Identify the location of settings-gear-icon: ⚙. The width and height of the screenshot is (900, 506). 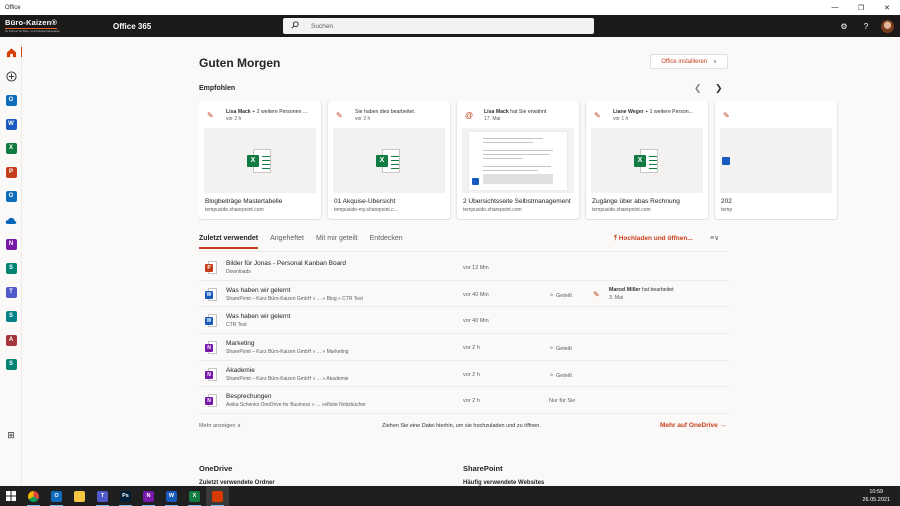
(844, 26).